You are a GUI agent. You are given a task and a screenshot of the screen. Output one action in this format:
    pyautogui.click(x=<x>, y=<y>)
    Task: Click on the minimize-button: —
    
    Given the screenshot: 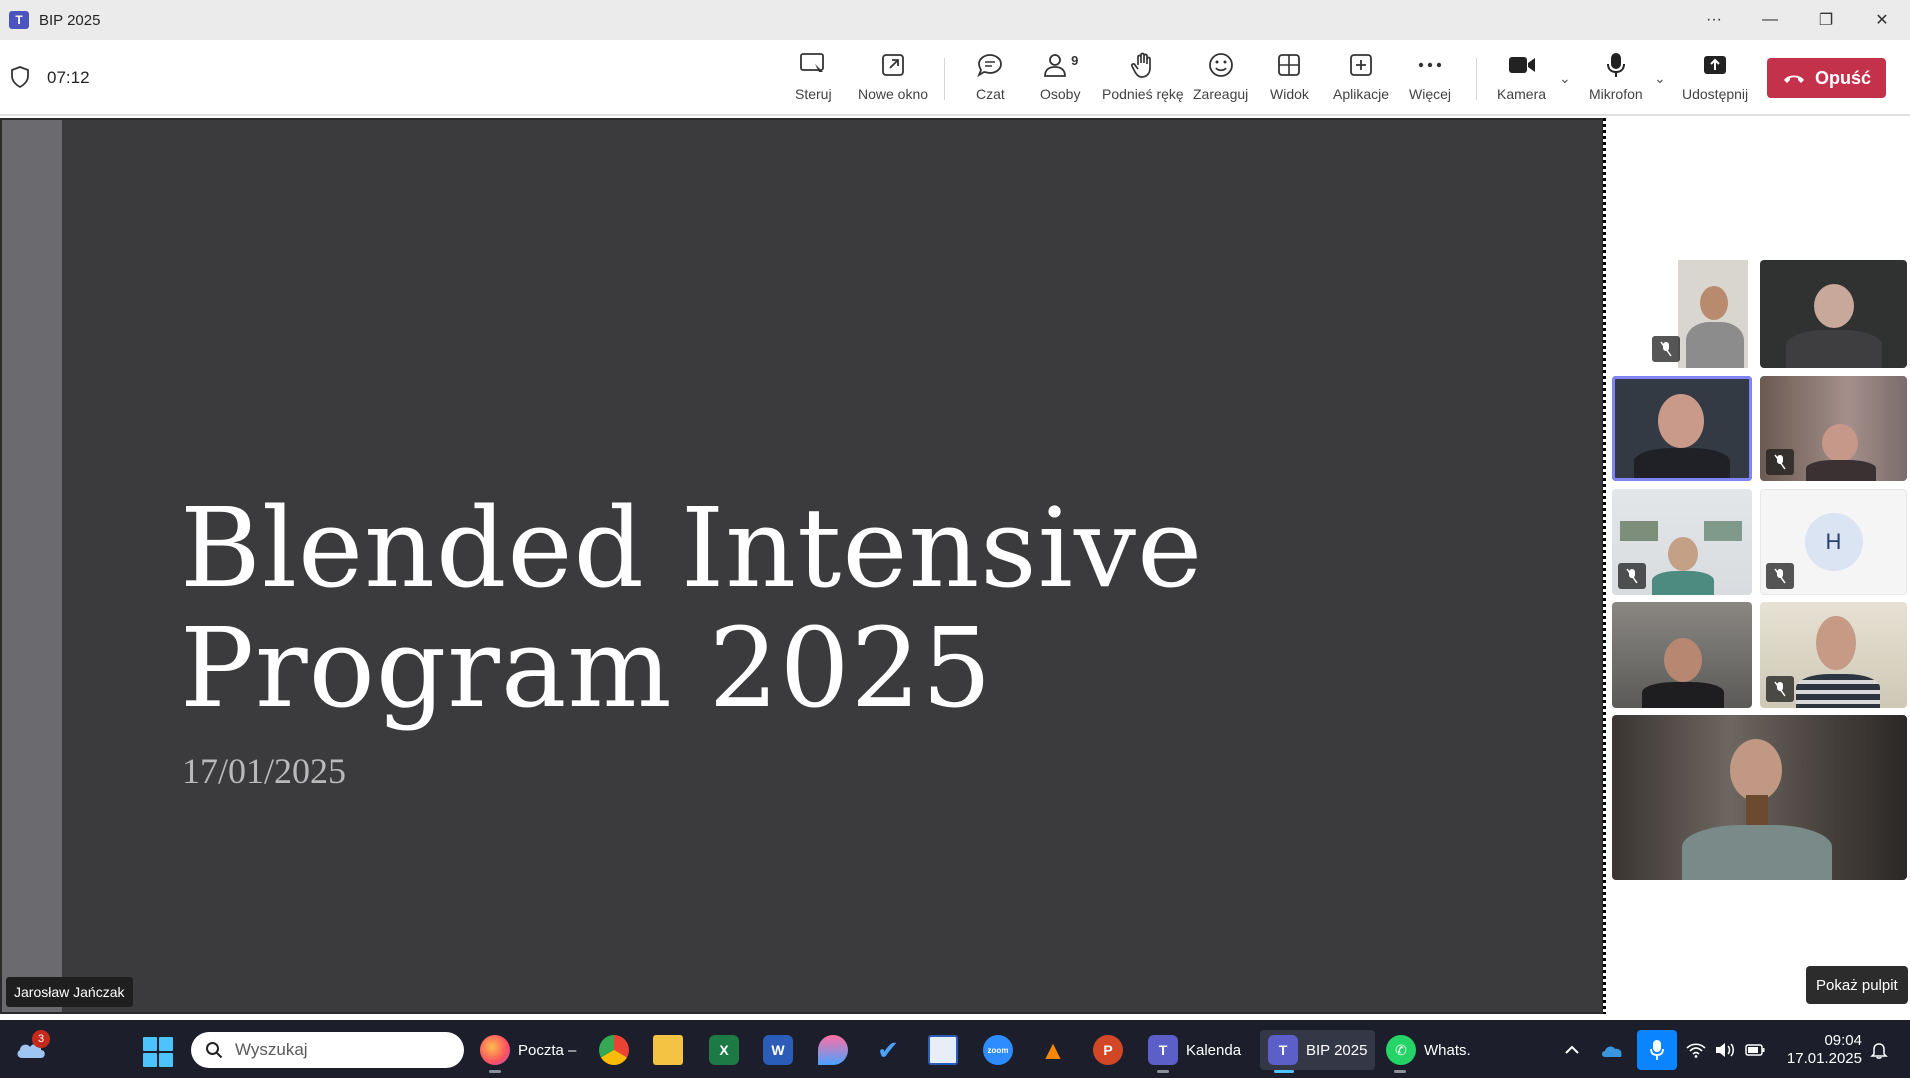 What is the action you would take?
    pyautogui.click(x=1770, y=20)
    